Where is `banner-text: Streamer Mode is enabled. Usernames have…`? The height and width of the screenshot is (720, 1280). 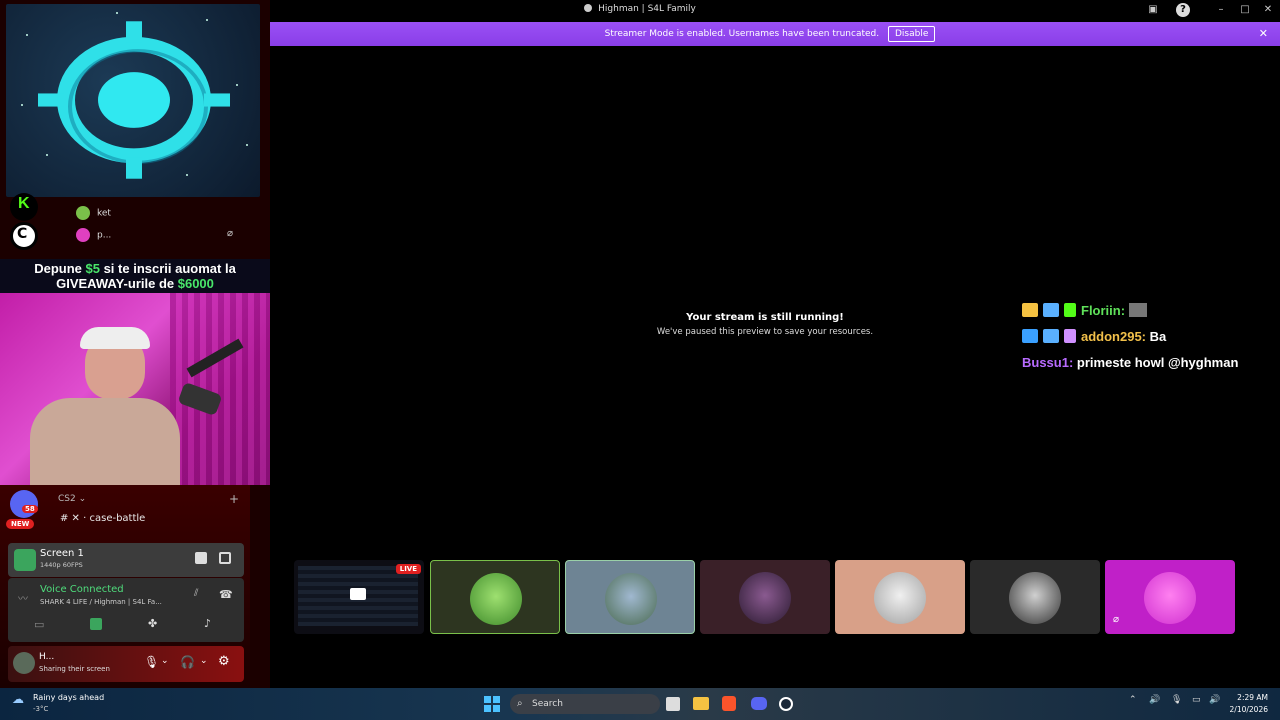
banner-text: Streamer Mode is enabled. Usernames have… is located at coordinates (742, 34).